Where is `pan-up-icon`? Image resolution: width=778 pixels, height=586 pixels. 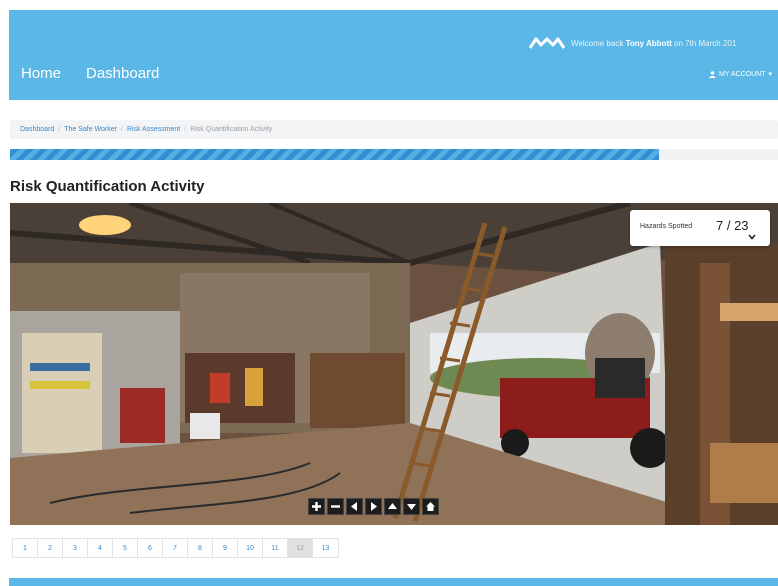
pan-up-icon is located at coordinates (392, 506).